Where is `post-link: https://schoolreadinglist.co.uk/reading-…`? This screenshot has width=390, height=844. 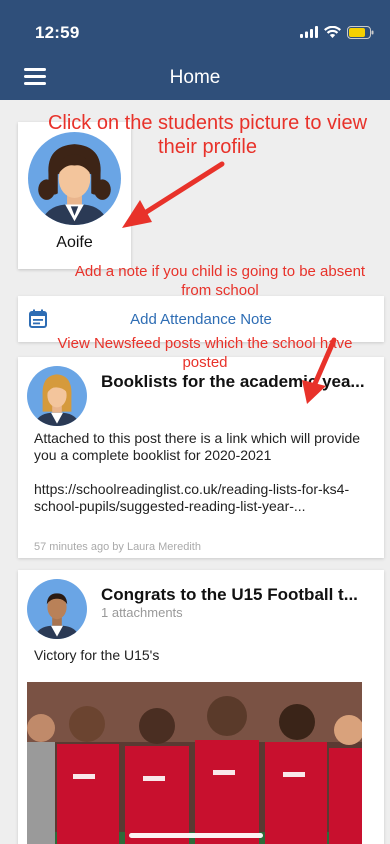 post-link: https://schoolreadinglist.co.uk/reading-… is located at coordinates (204, 498).